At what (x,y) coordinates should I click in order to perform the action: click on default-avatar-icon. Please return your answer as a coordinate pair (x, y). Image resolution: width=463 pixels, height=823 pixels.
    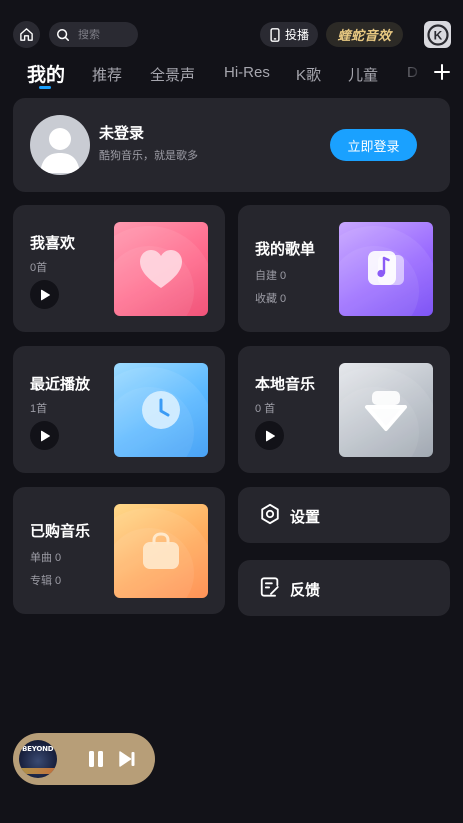
    Looking at the image, I should click on (60, 150).